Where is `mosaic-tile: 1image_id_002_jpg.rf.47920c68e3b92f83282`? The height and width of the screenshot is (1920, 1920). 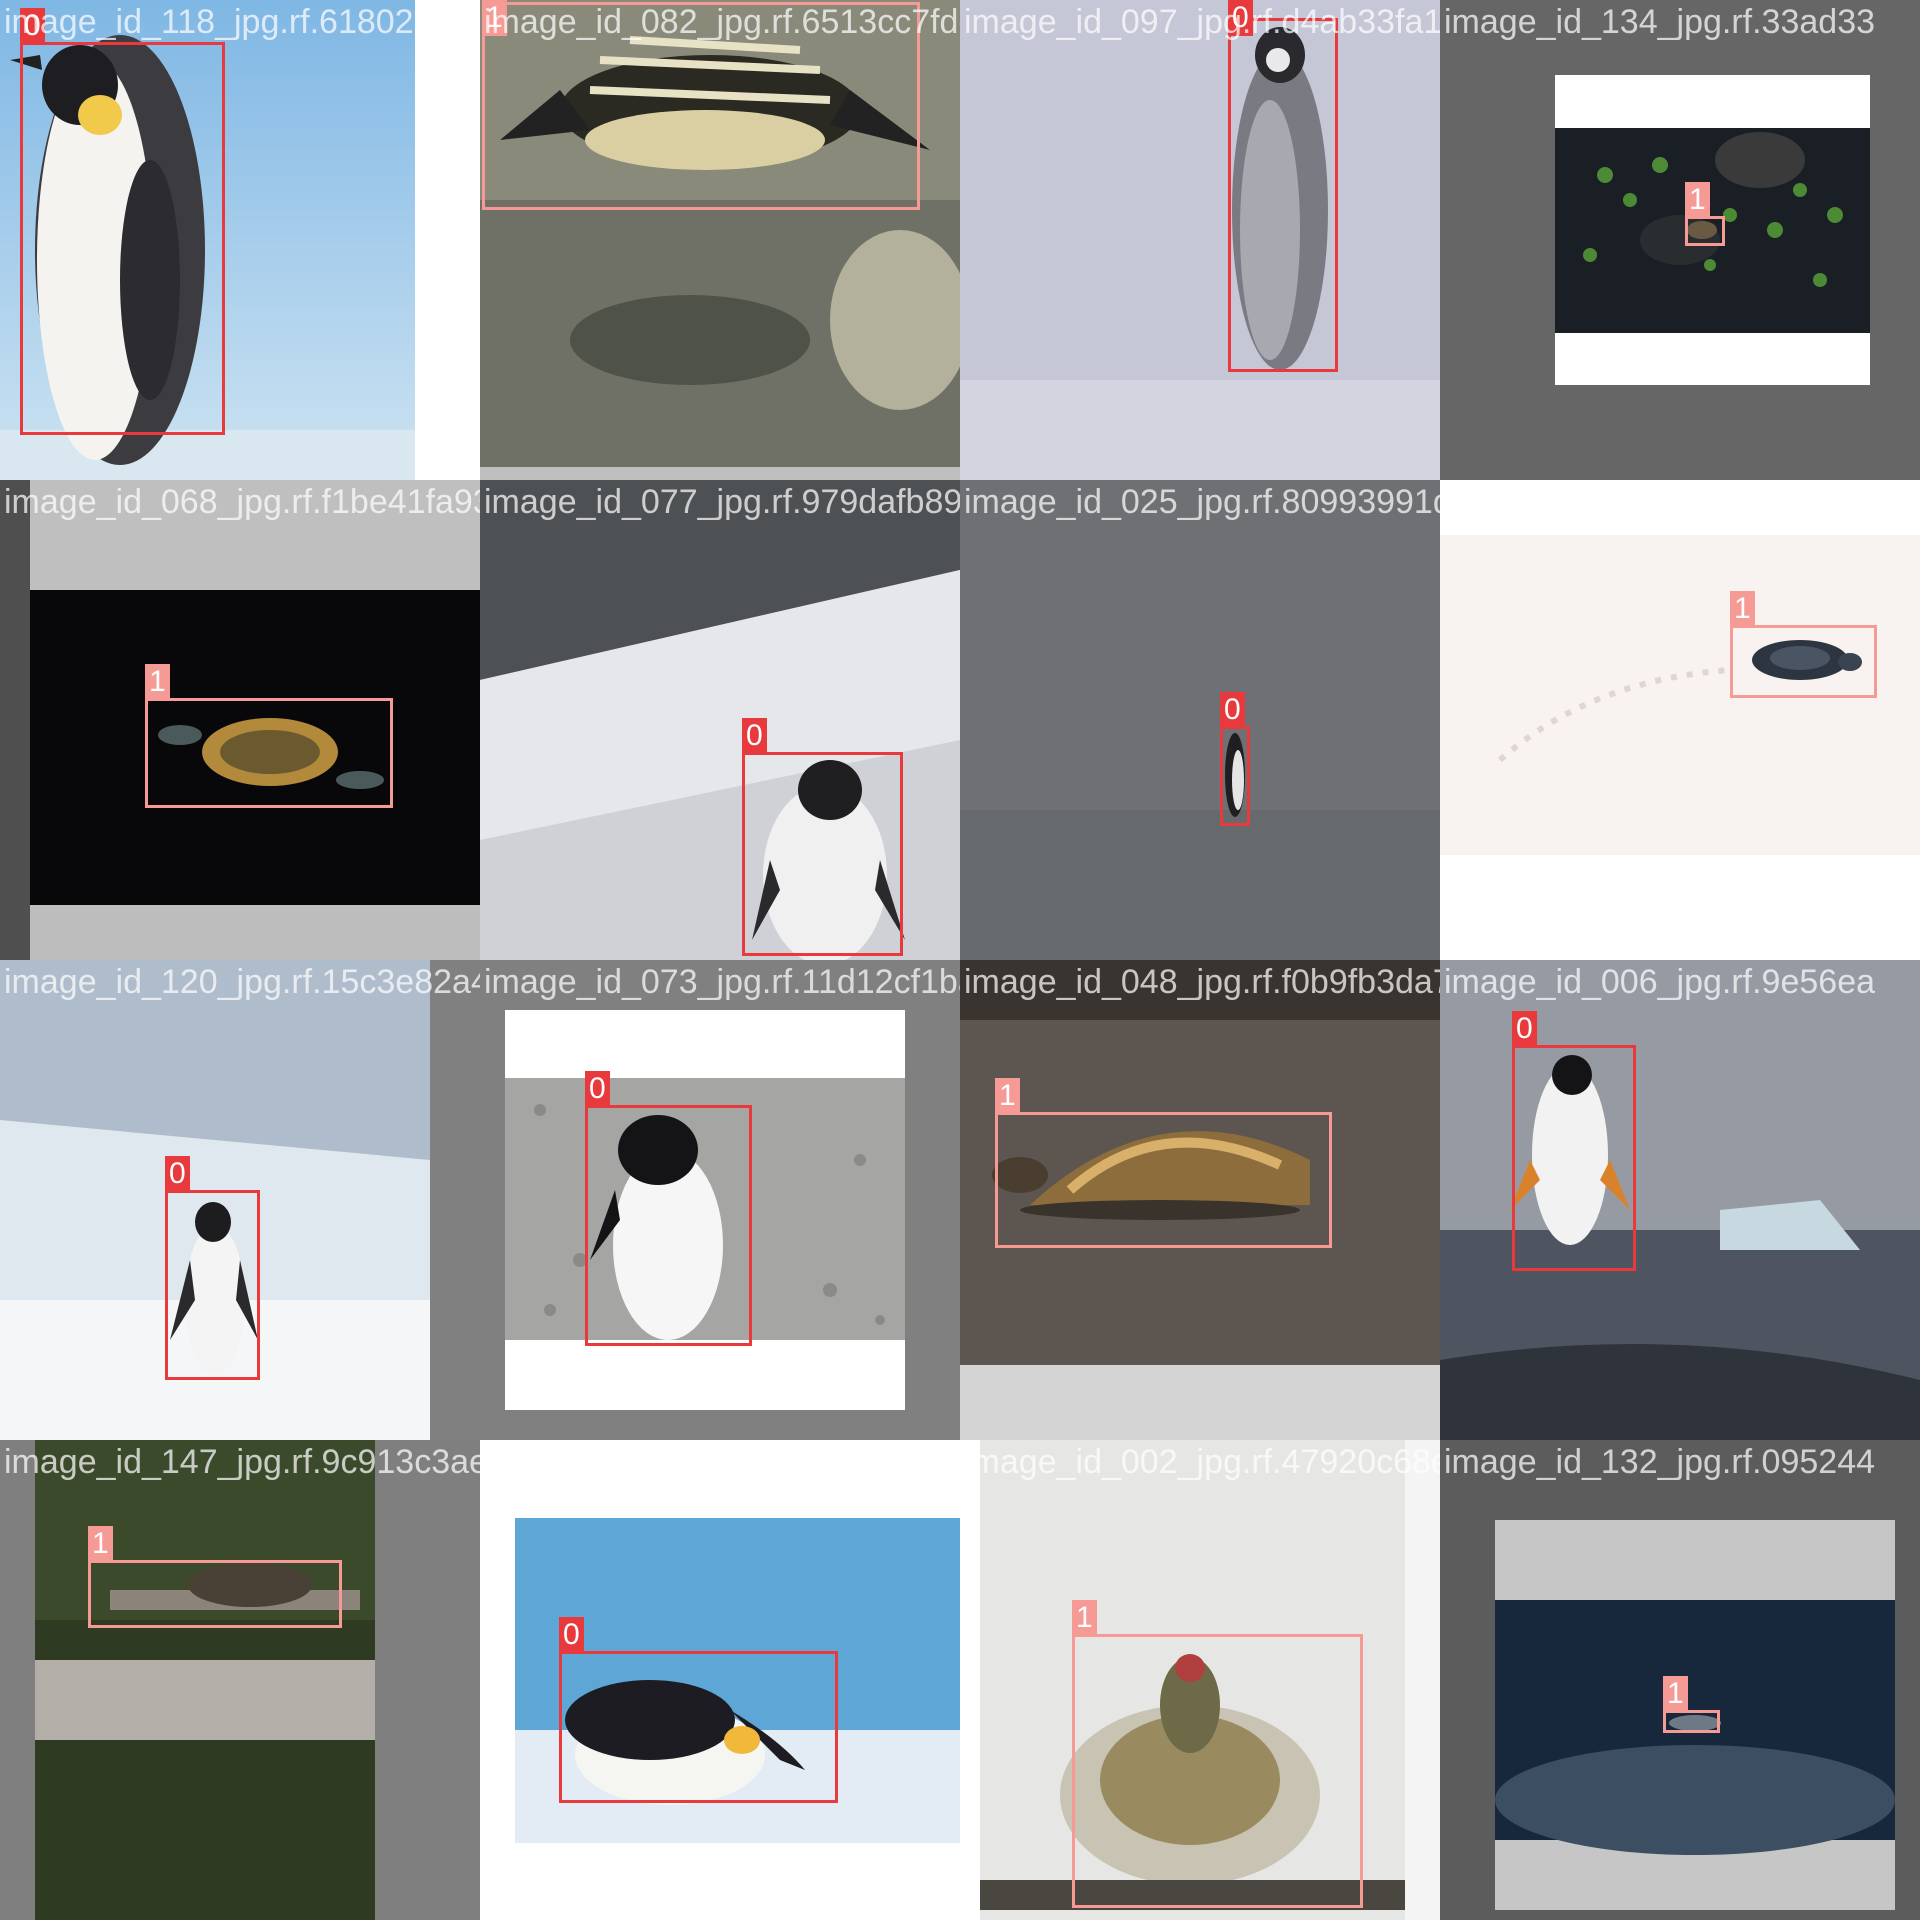 mosaic-tile: 1image_id_002_jpg.rf.47920c68e3b92f83282 is located at coordinates (1200, 1680).